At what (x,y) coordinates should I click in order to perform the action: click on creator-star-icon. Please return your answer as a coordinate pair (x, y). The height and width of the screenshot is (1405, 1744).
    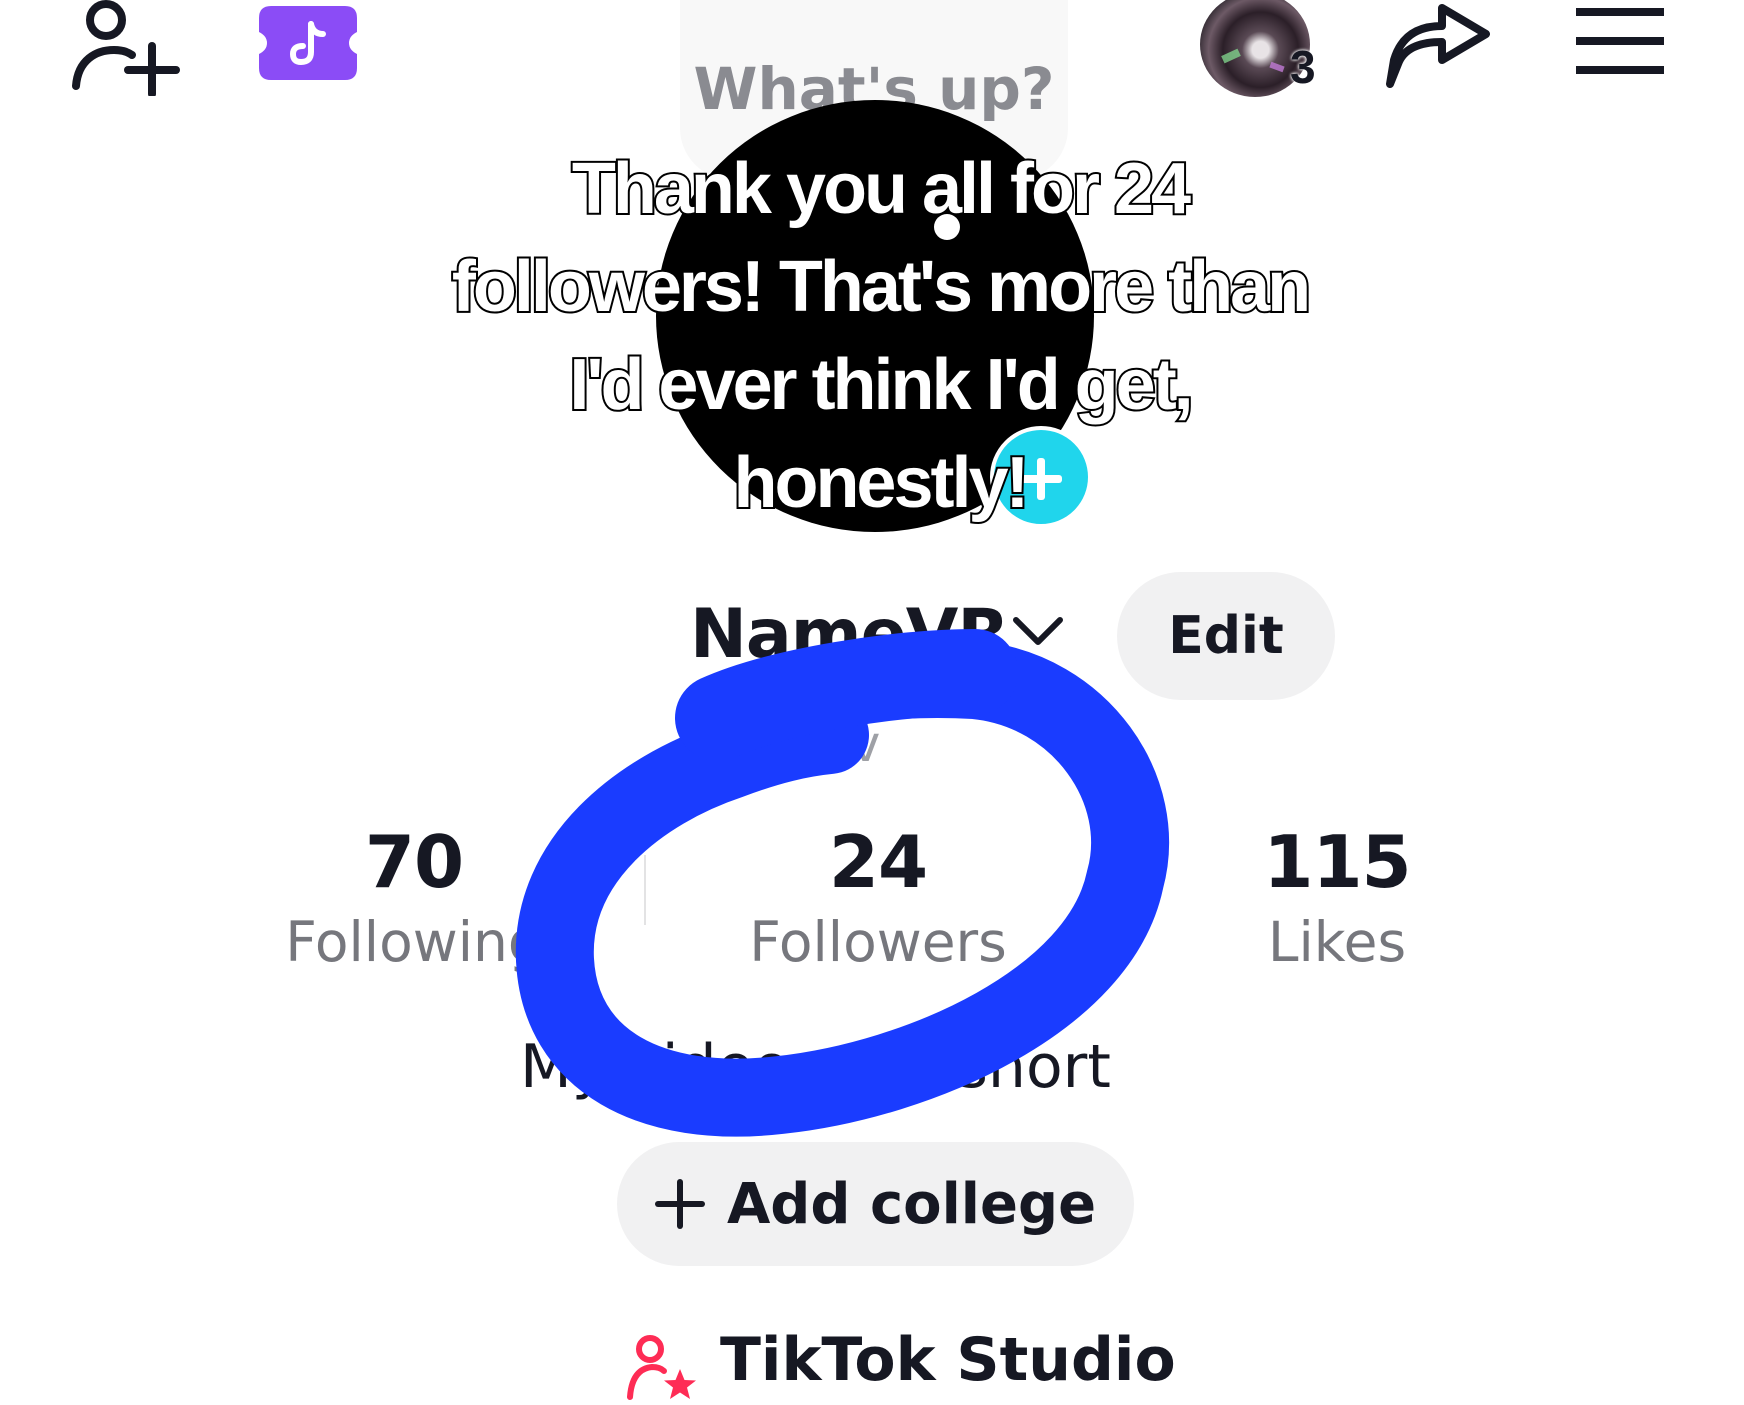
    Looking at the image, I should click on (661, 1367).